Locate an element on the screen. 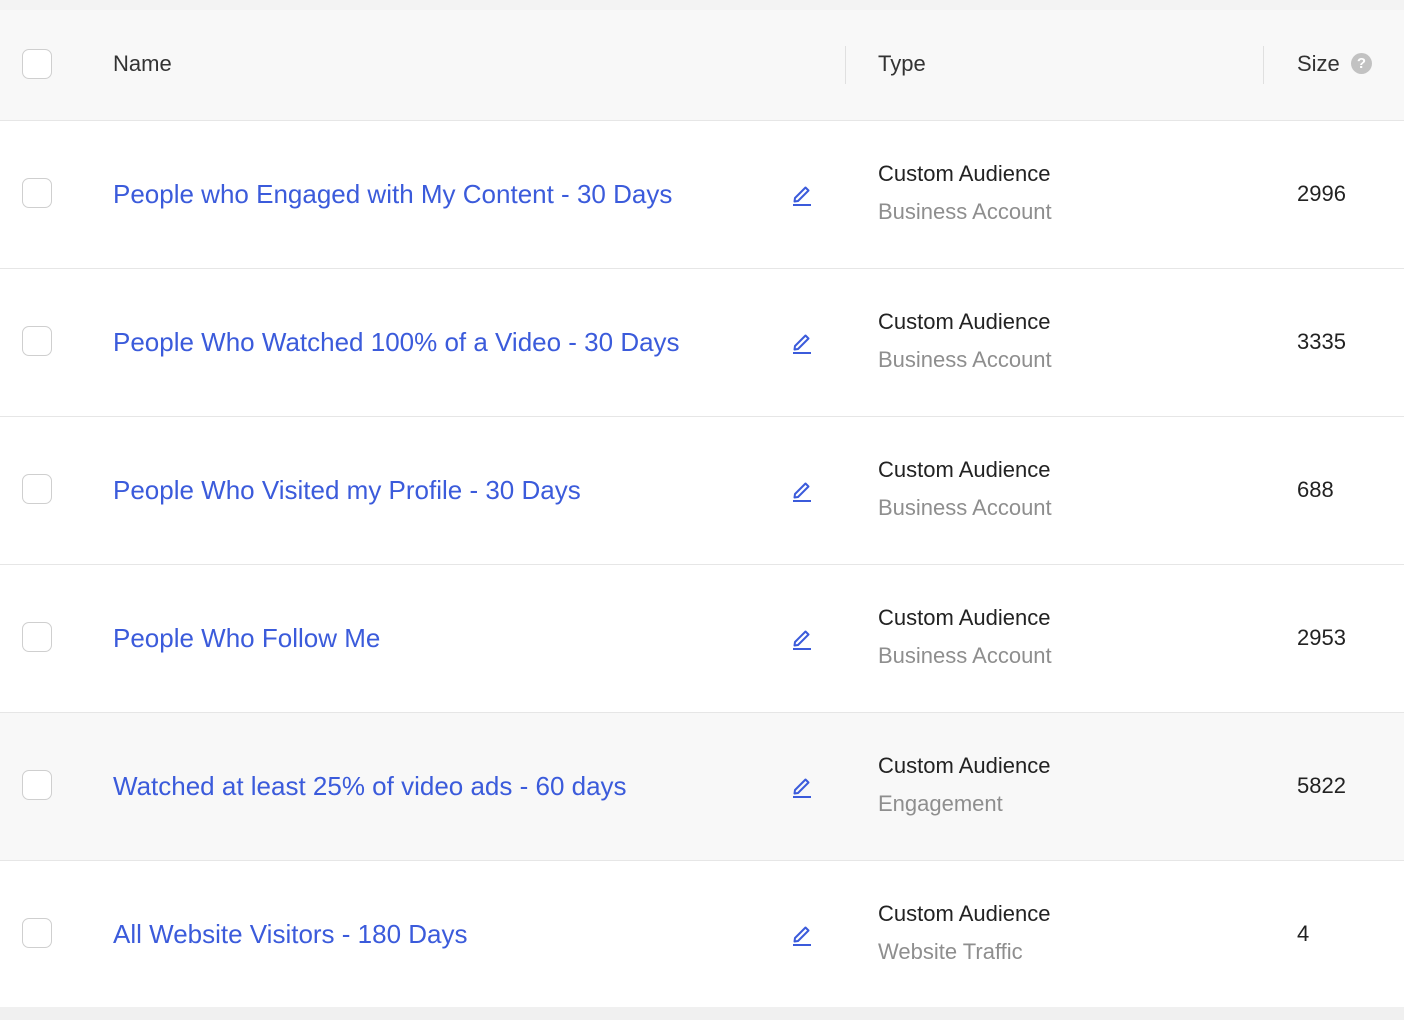 Image resolution: width=1404 pixels, height=1020 pixels. table-header: Name Type Size ? is located at coordinates (702, 65).